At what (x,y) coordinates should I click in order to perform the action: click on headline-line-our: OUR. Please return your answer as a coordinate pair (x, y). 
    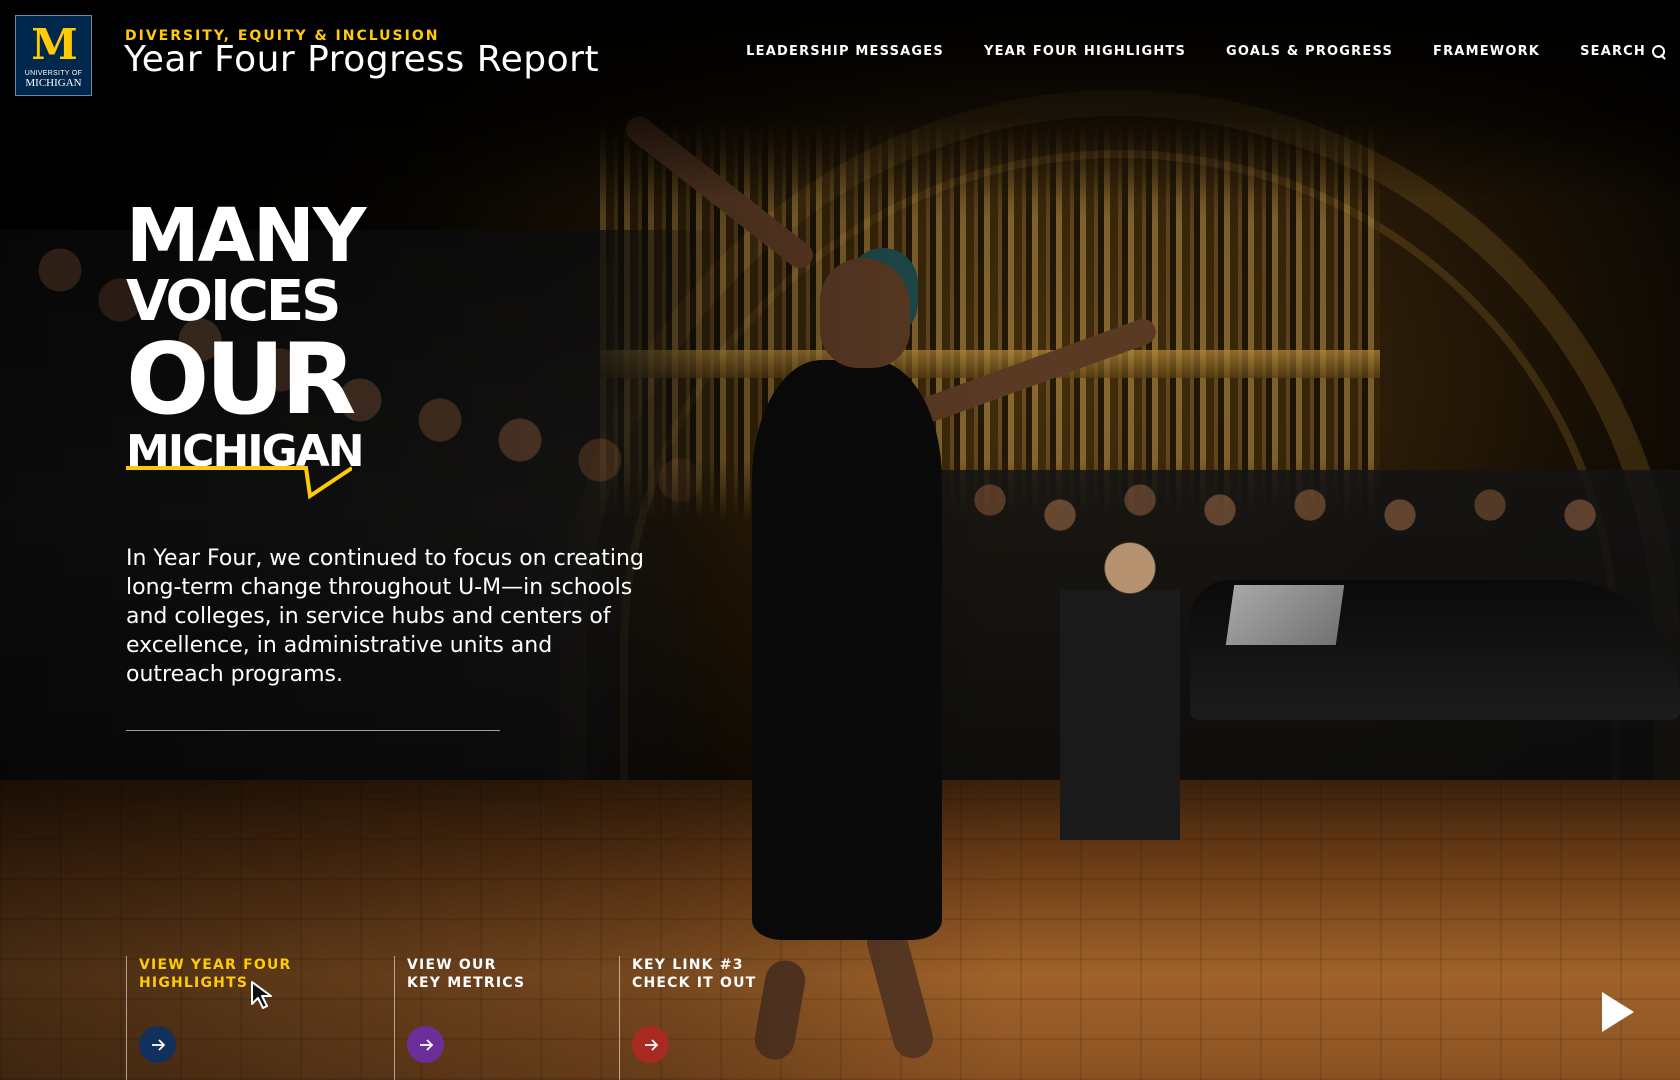
    Looking at the image, I should click on (241, 380).